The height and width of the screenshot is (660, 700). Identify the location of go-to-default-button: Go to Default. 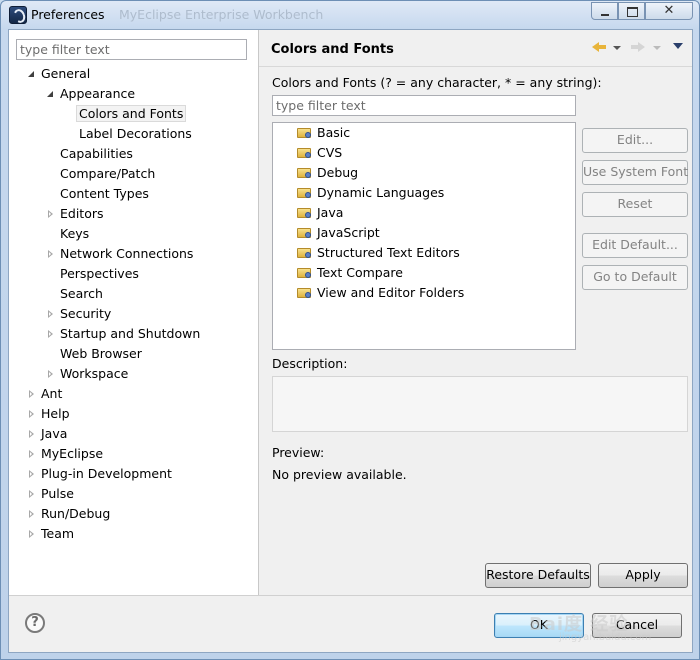
(635, 277).